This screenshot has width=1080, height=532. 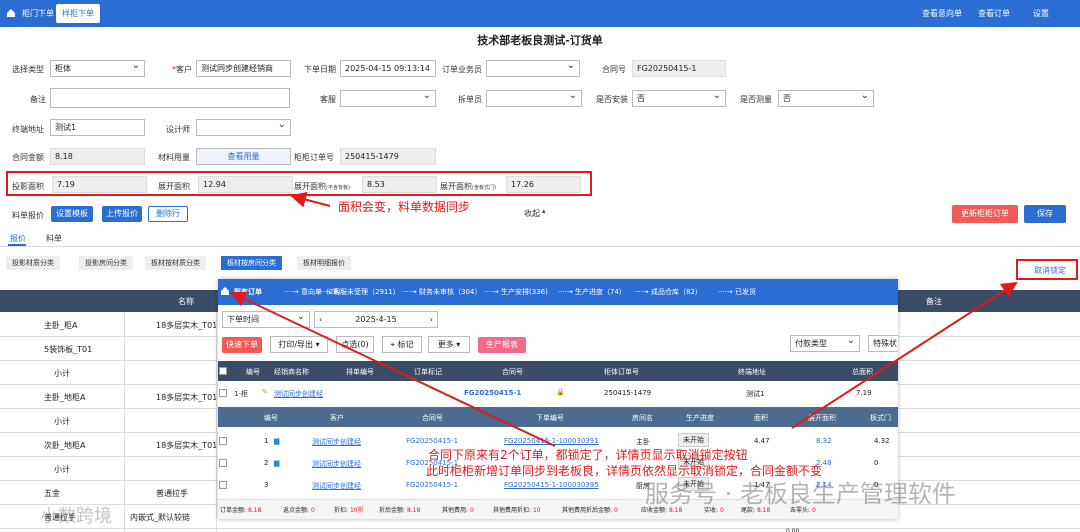 What do you see at coordinates (904, 355) in the screenshot?
I see `arrow-to-cancel-lock` at bounding box center [904, 355].